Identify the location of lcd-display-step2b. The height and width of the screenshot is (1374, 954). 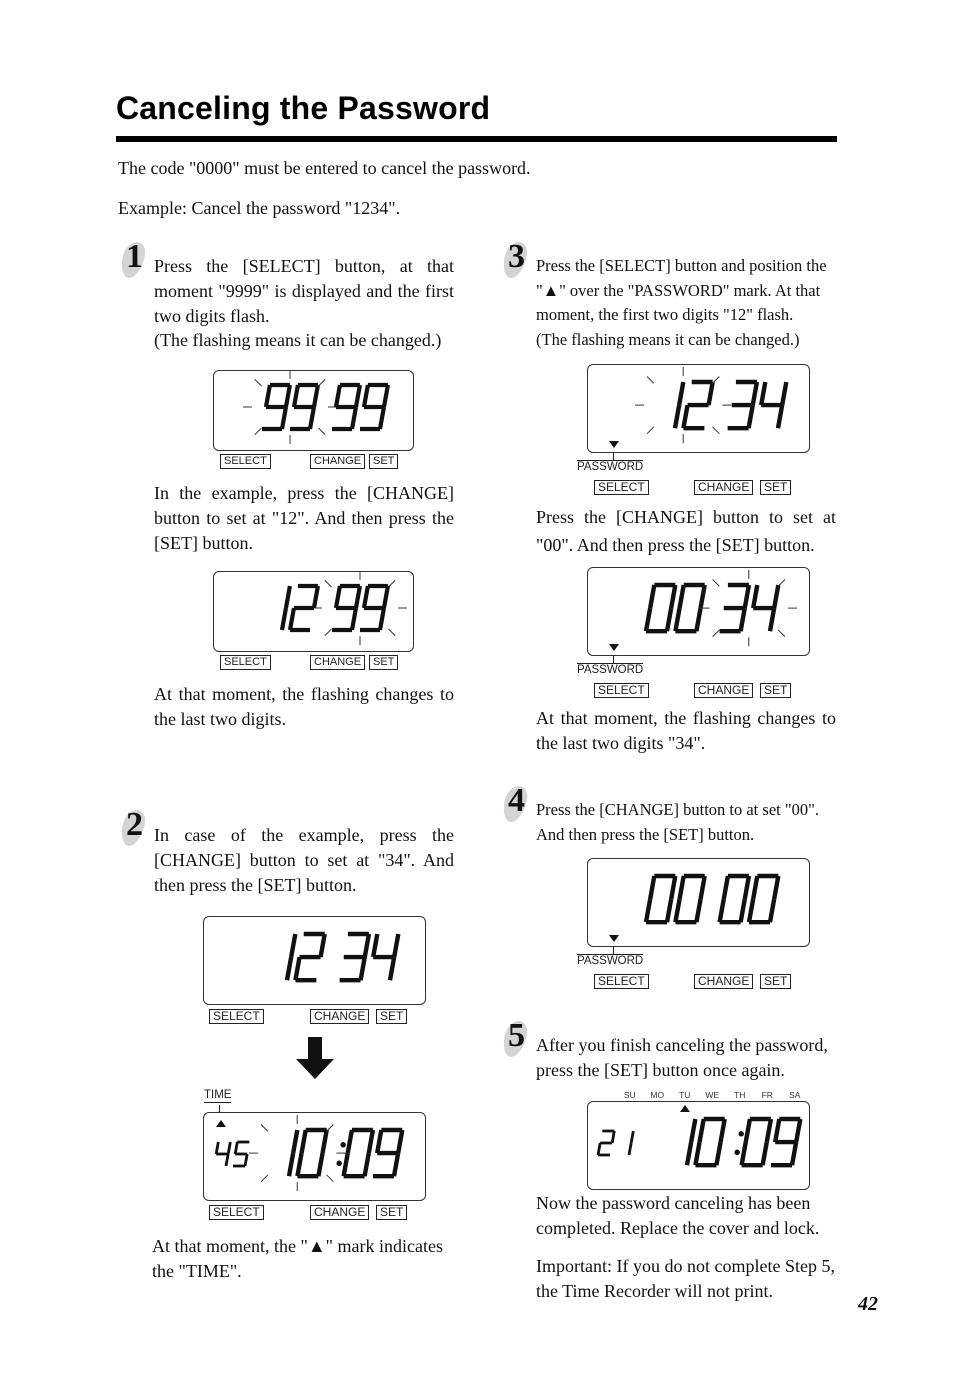
(314, 1156).